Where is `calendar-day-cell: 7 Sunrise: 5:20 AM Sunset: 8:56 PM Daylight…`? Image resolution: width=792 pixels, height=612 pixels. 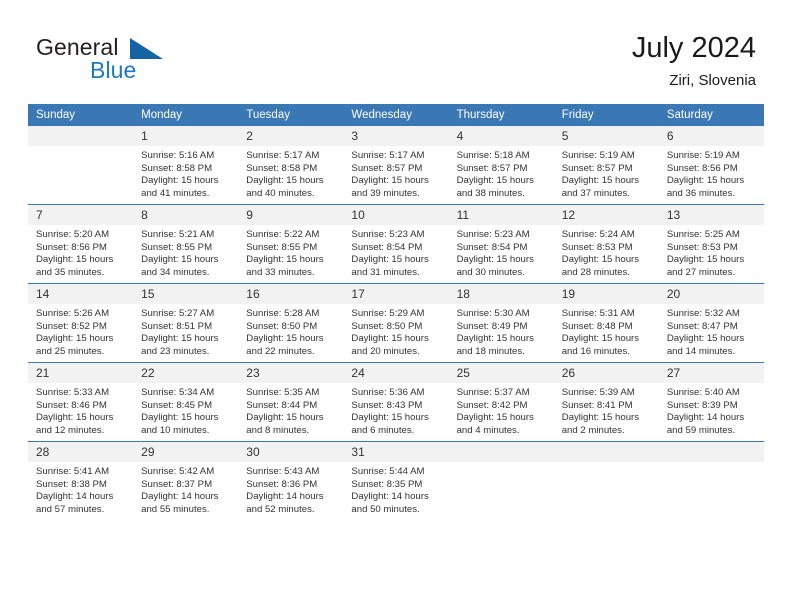
calendar-day-cell: 7 Sunrise: 5:20 AM Sunset: 8:56 PM Daylight… is located at coordinates (81, 244).